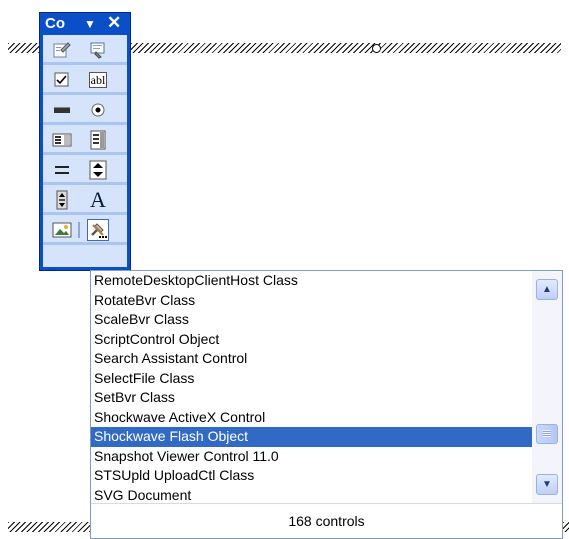  Describe the element at coordinates (311, 398) in the screenshot. I see `list-item: SetBvr Class` at that location.